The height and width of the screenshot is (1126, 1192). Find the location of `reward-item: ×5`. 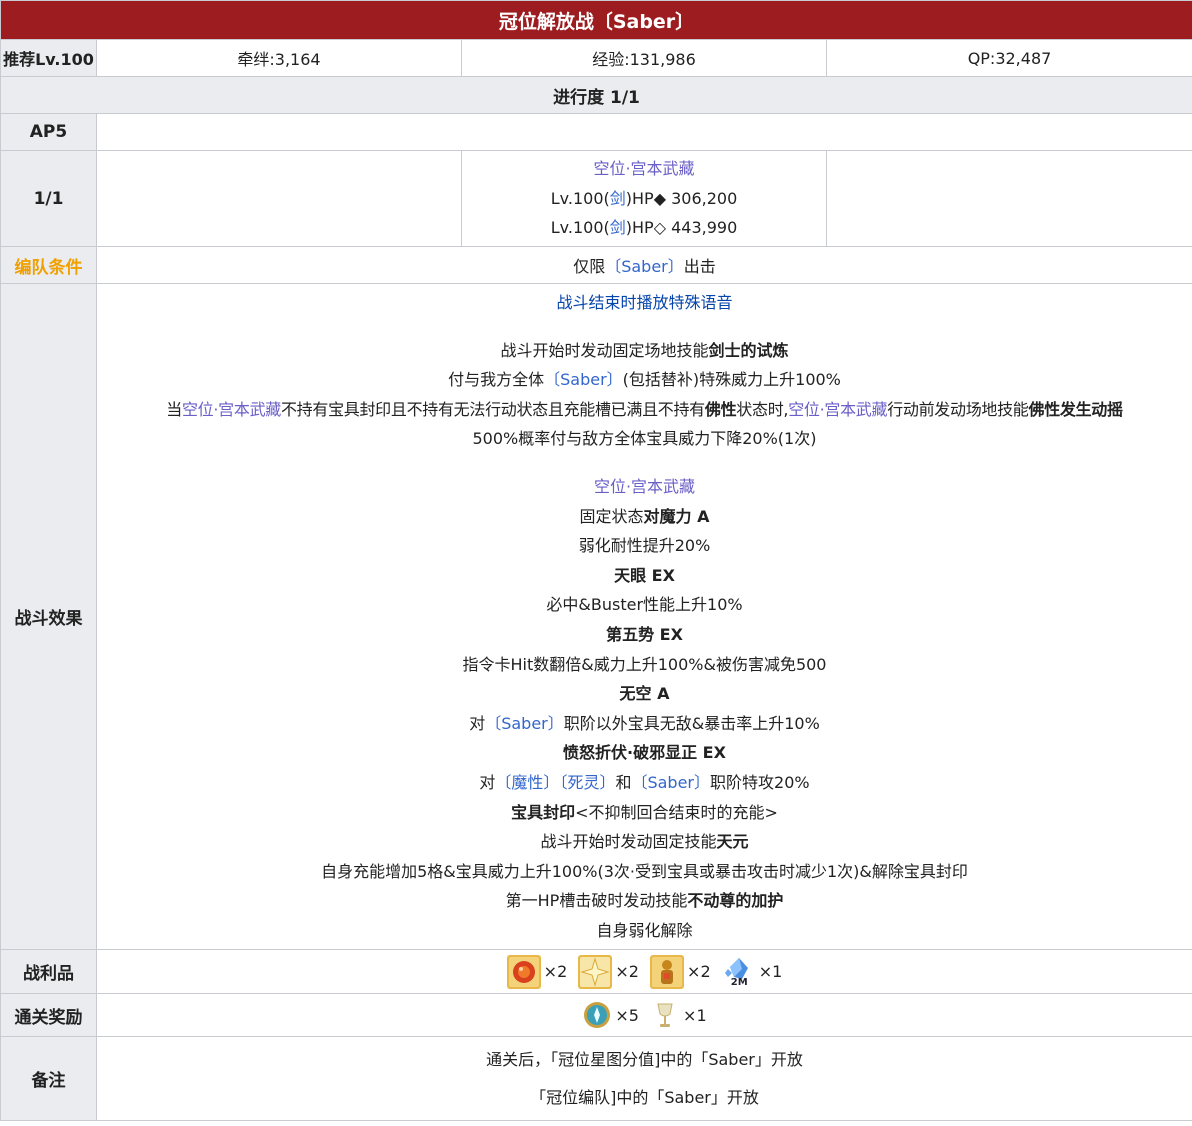

reward-item: ×5 is located at coordinates (610, 1015).